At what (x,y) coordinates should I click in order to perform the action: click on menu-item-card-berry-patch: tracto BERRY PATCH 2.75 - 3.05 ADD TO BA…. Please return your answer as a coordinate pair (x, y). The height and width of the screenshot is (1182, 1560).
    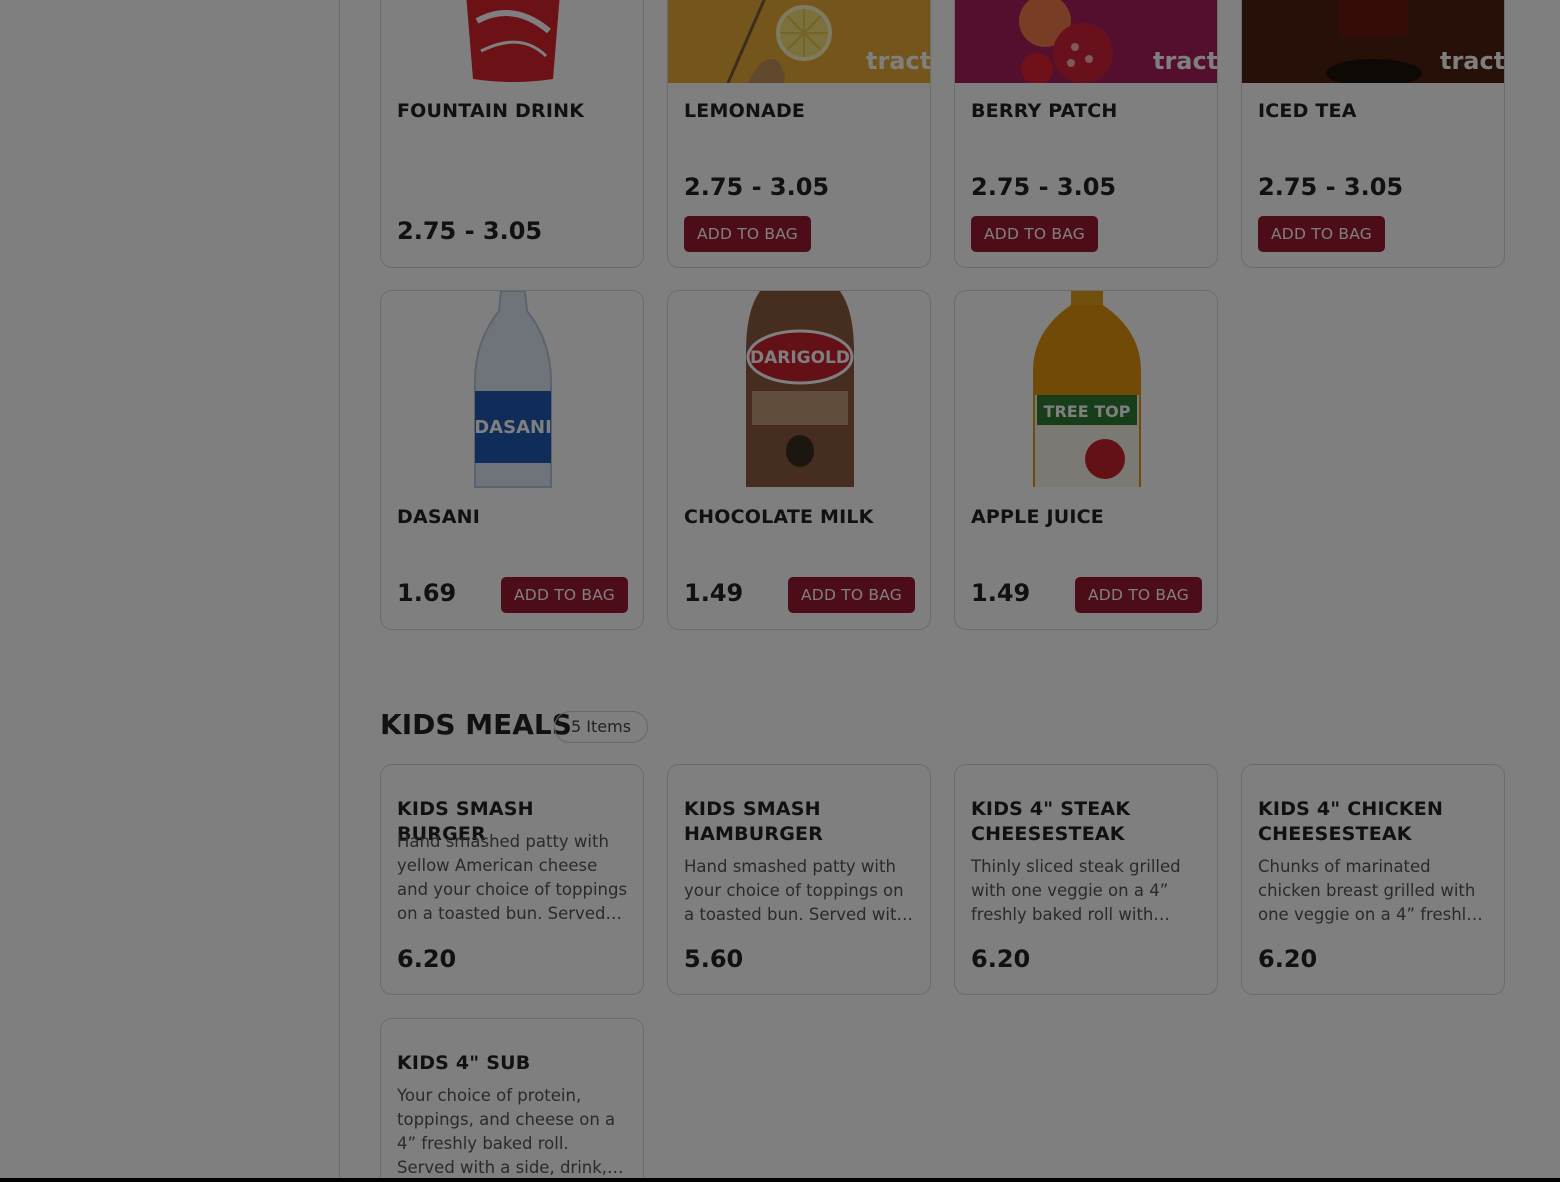
    Looking at the image, I should click on (1086, 134).